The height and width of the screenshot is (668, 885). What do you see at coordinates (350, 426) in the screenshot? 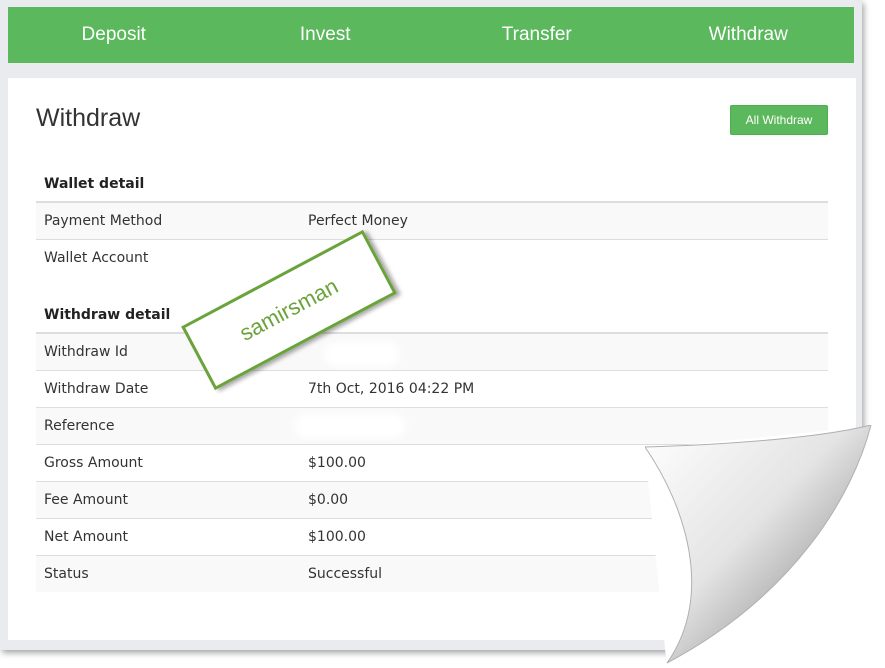
I see `redacted-reference` at bounding box center [350, 426].